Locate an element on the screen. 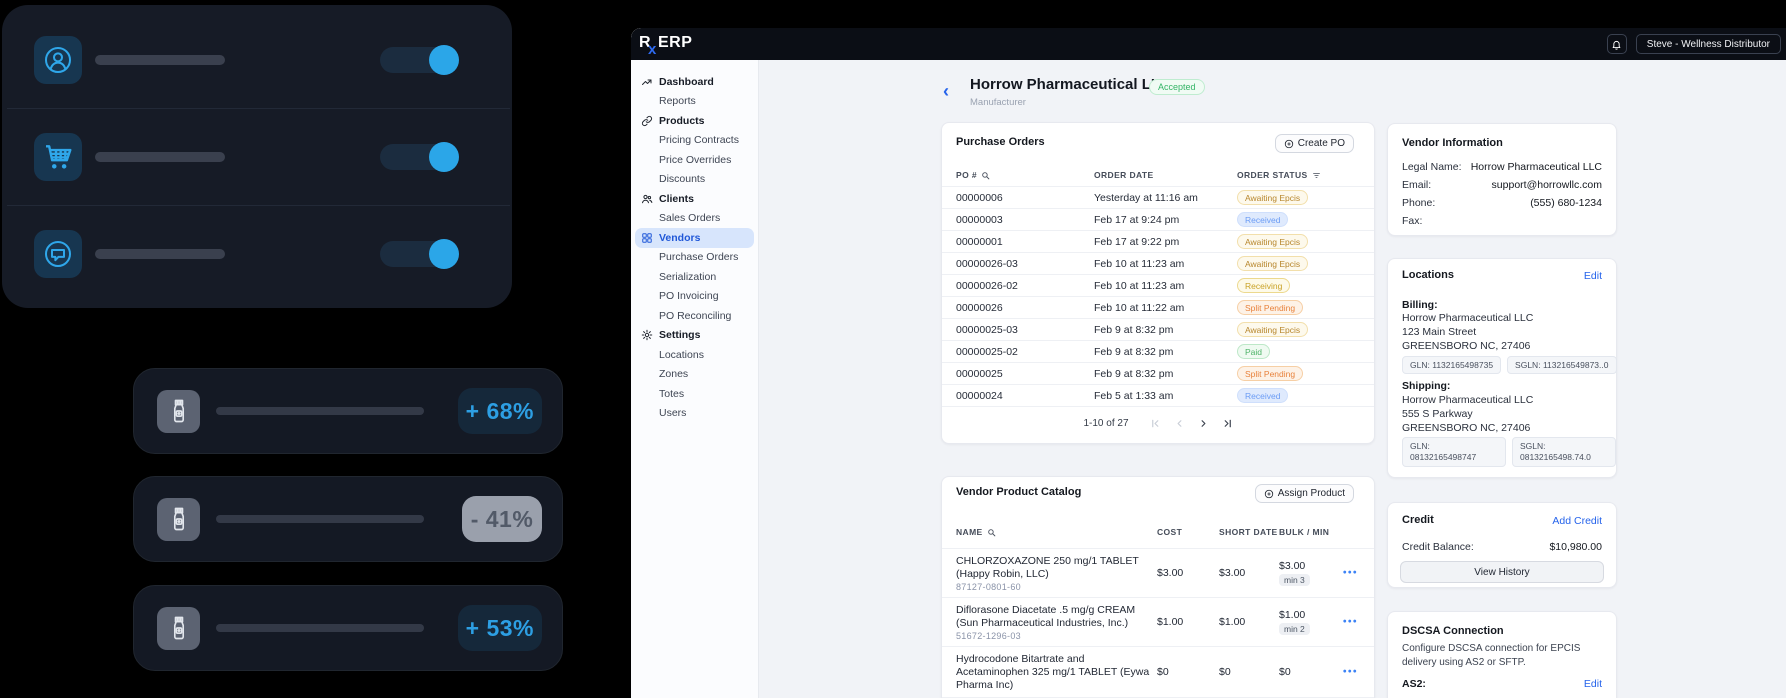 This screenshot has width=1786, height=698. po-table-row: 00000025-02 Feb 9 at 8:32 pm Paid is located at coordinates (1158, 352).